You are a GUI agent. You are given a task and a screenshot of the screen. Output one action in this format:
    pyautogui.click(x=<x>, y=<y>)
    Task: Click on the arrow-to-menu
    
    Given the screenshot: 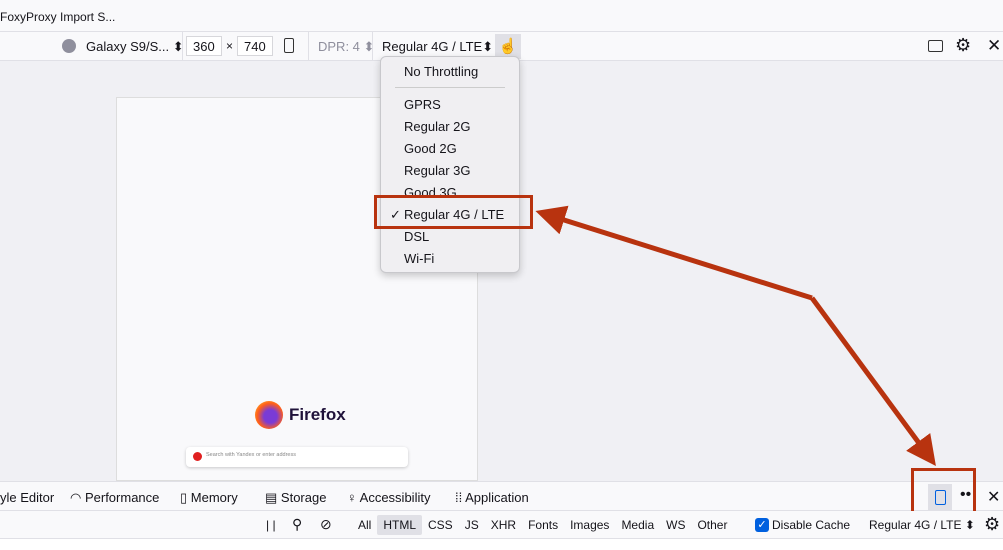 What is the action you would take?
    pyautogui.click(x=674, y=253)
    